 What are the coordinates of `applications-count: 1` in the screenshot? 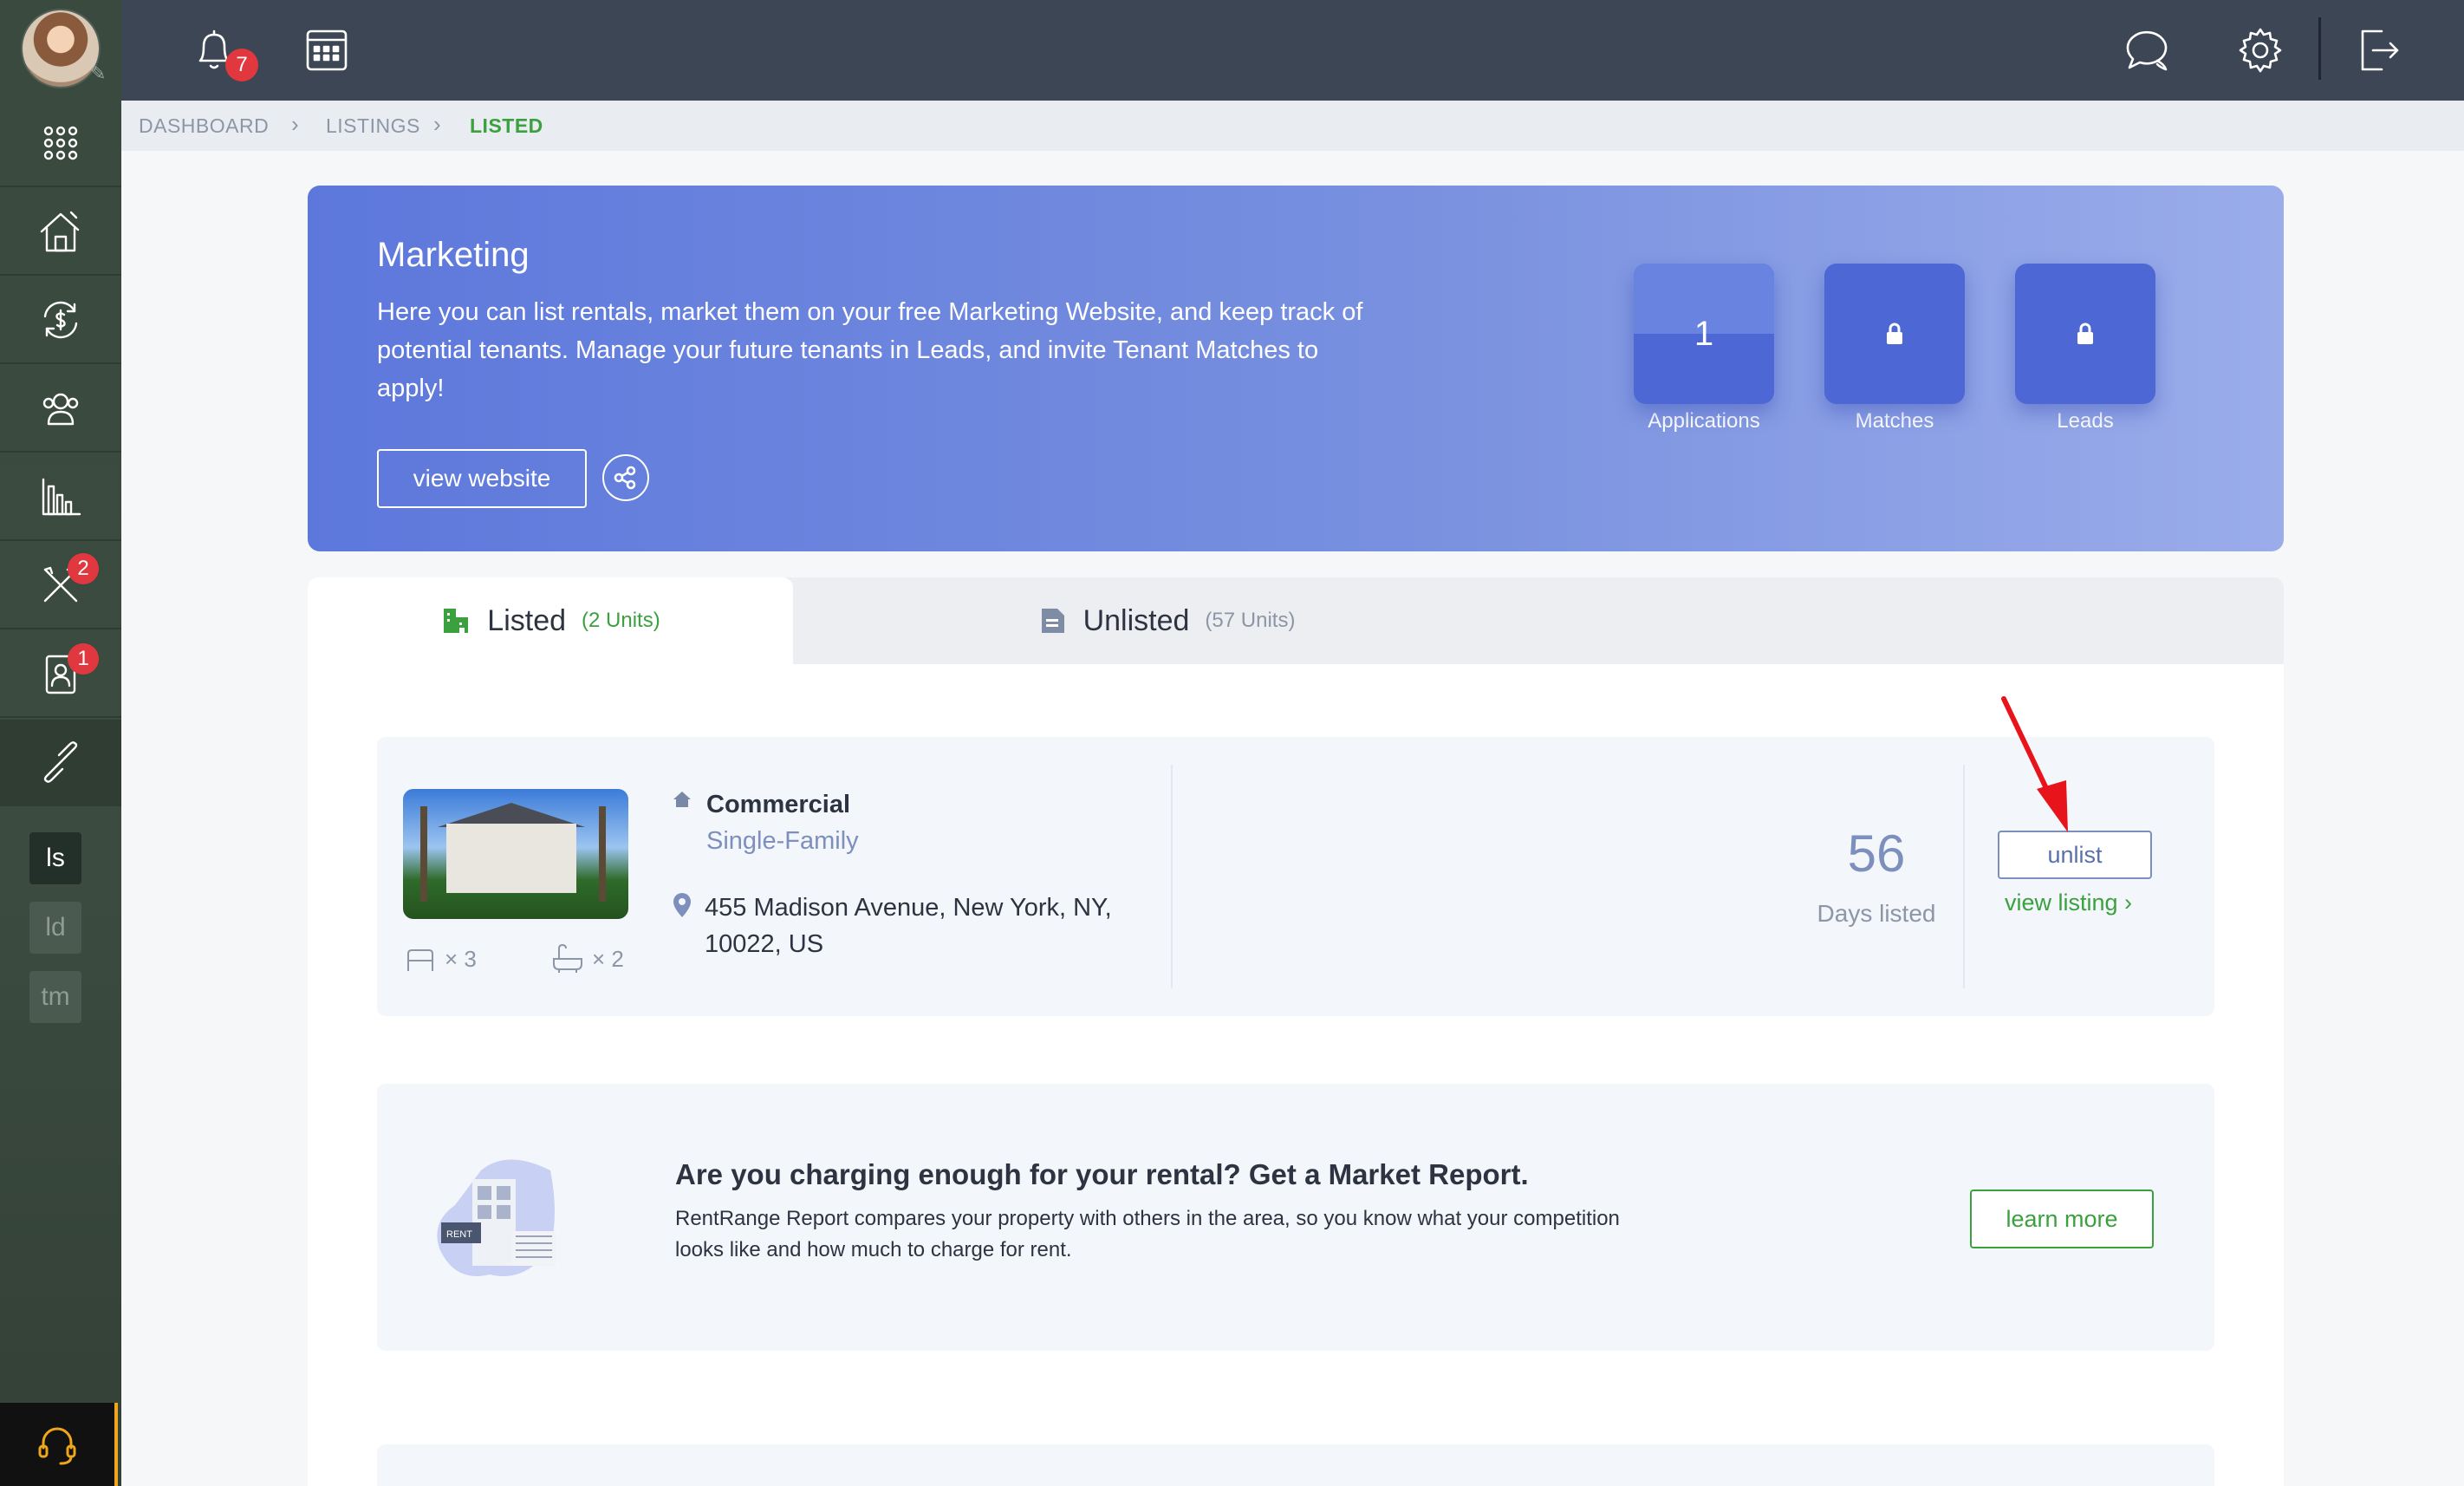 It's located at (1704, 333).